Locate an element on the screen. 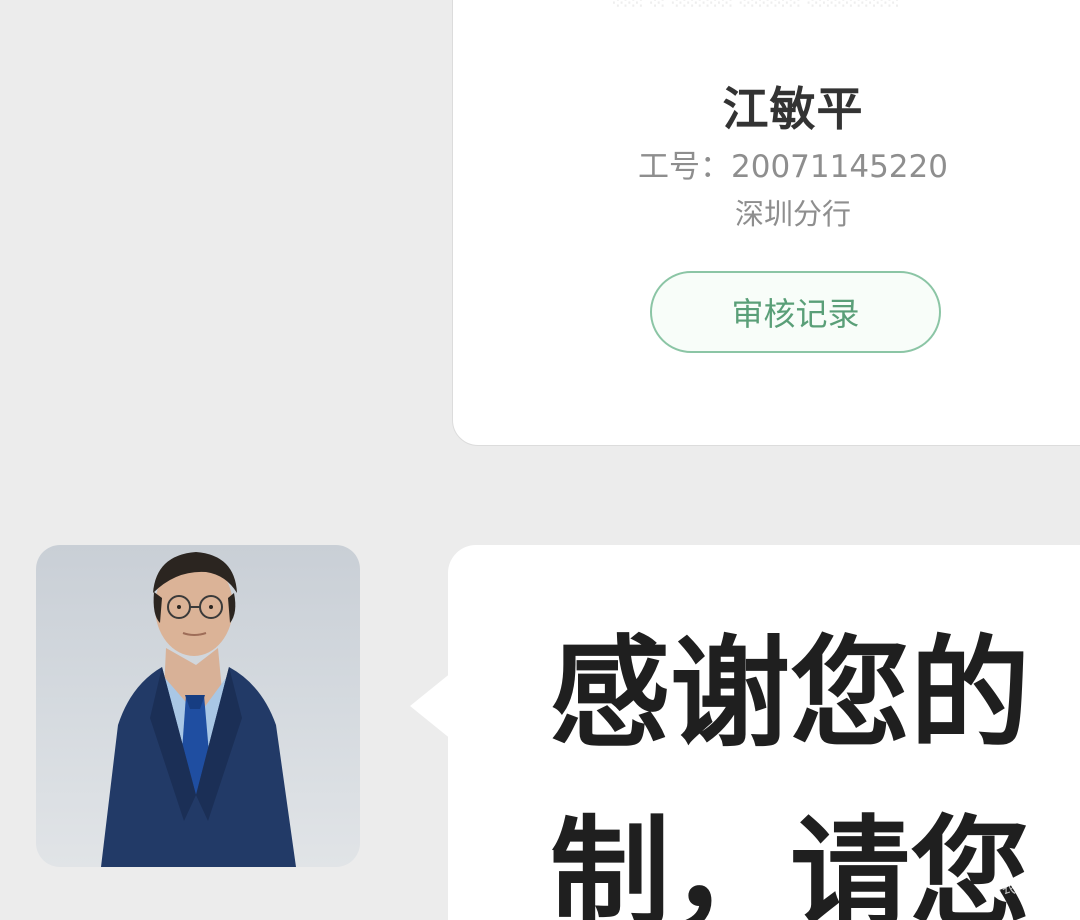  audit-record-button: 审核记录 is located at coordinates (795, 312).